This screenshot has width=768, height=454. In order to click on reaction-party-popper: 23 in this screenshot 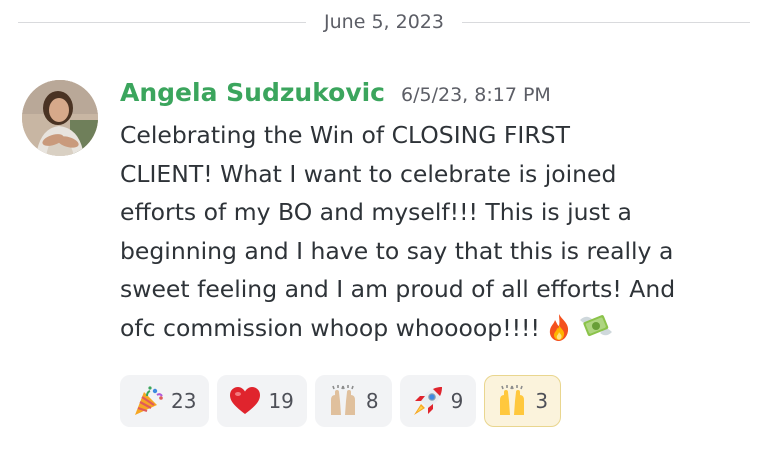, I will do `click(165, 401)`.